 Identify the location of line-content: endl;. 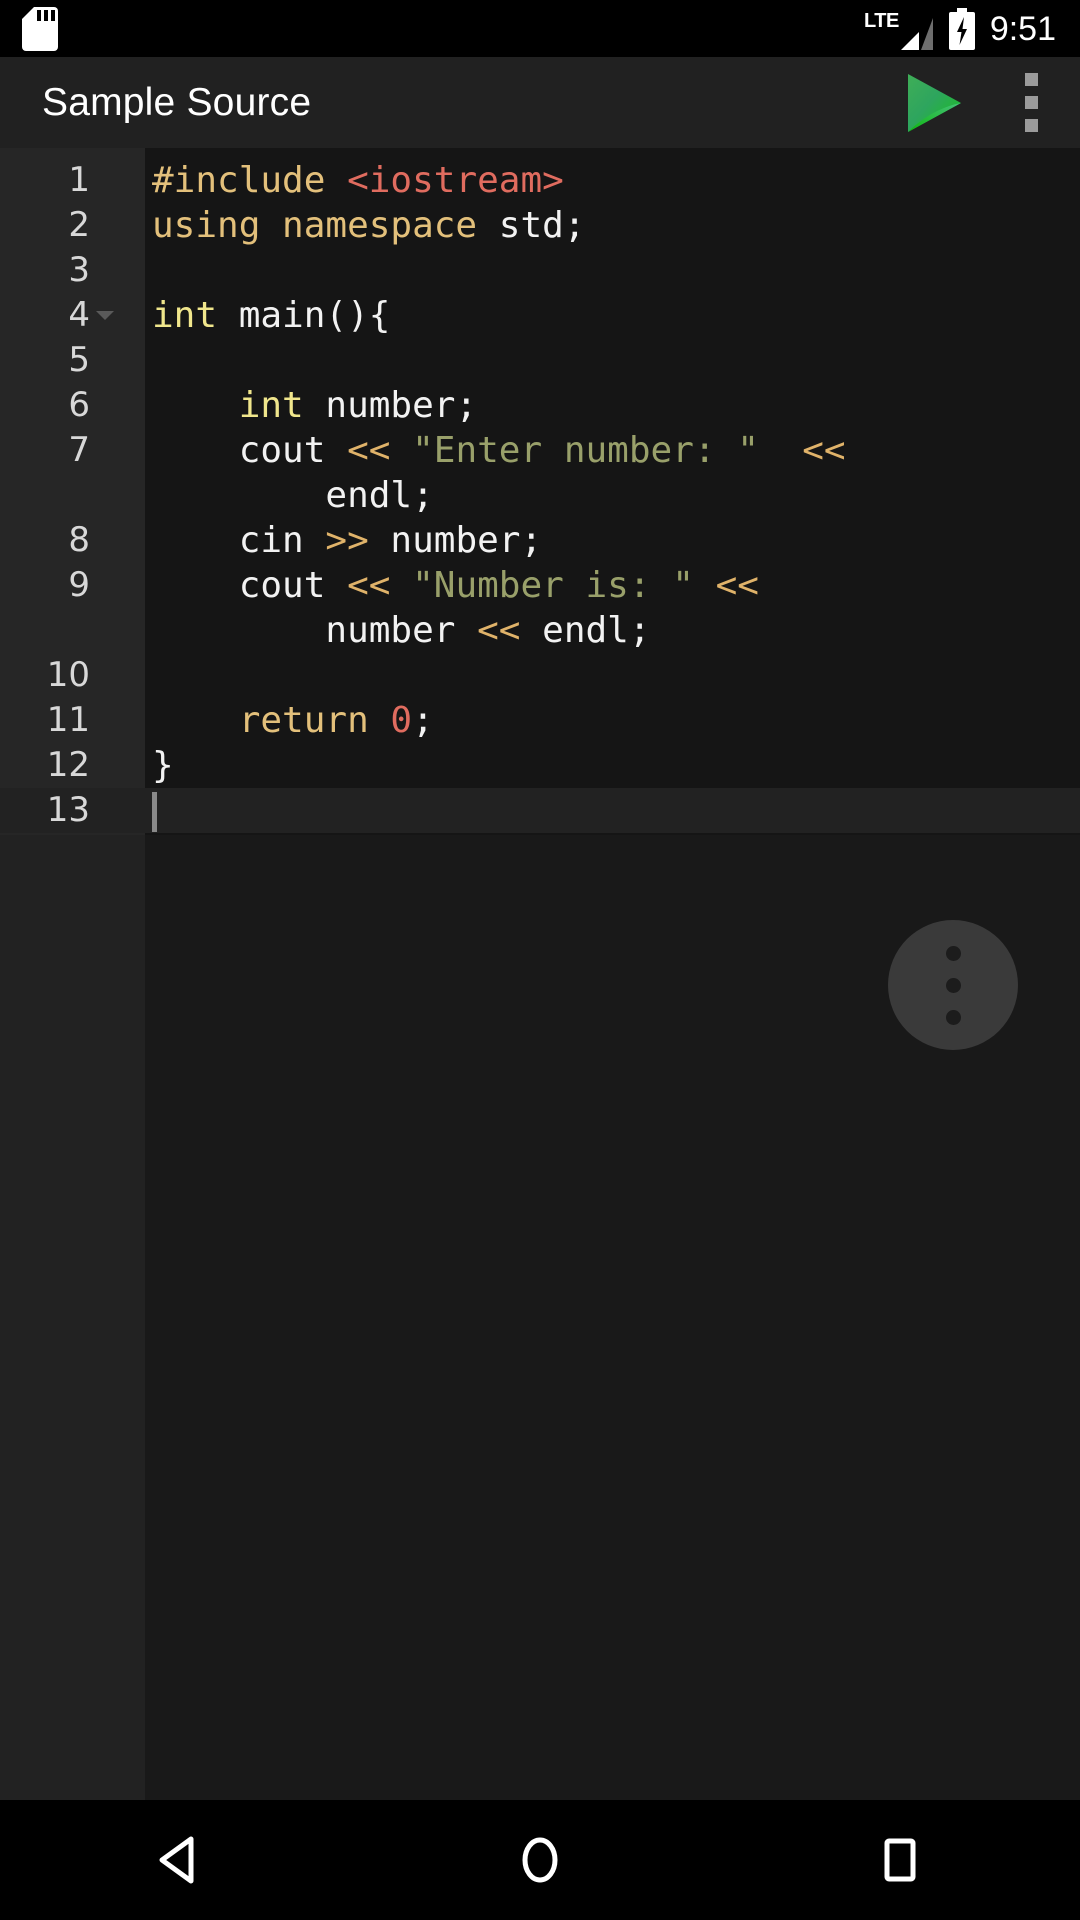
(293, 495).